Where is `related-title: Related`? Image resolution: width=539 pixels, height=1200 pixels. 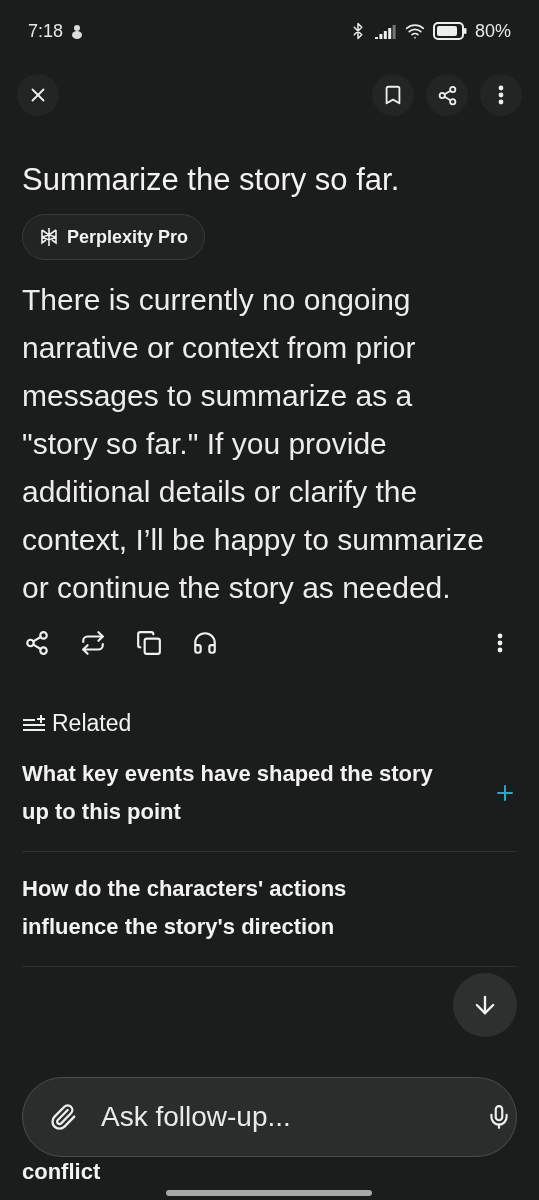 related-title: Related is located at coordinates (92, 723).